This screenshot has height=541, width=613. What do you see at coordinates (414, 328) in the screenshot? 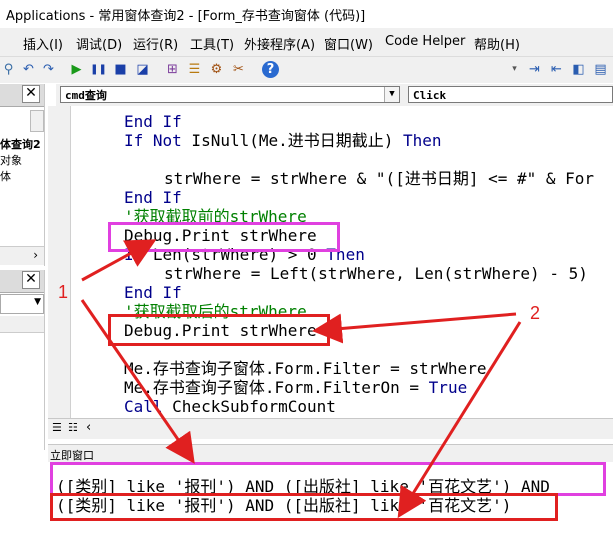
I see `arrow-2-to-code-after` at bounding box center [414, 328].